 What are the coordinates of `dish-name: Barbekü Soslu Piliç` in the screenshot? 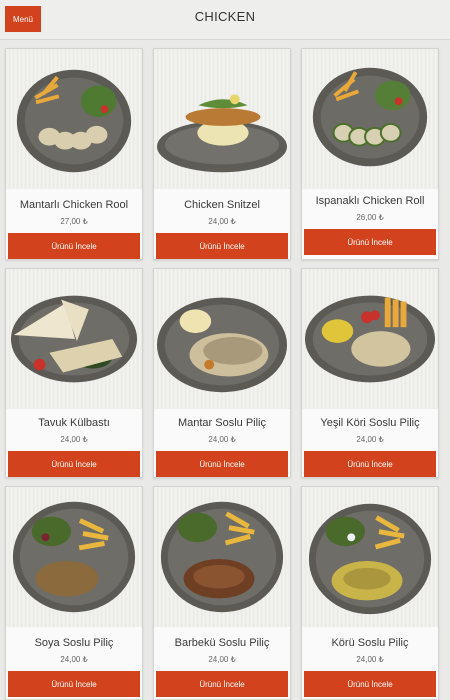 It's located at (222, 643).